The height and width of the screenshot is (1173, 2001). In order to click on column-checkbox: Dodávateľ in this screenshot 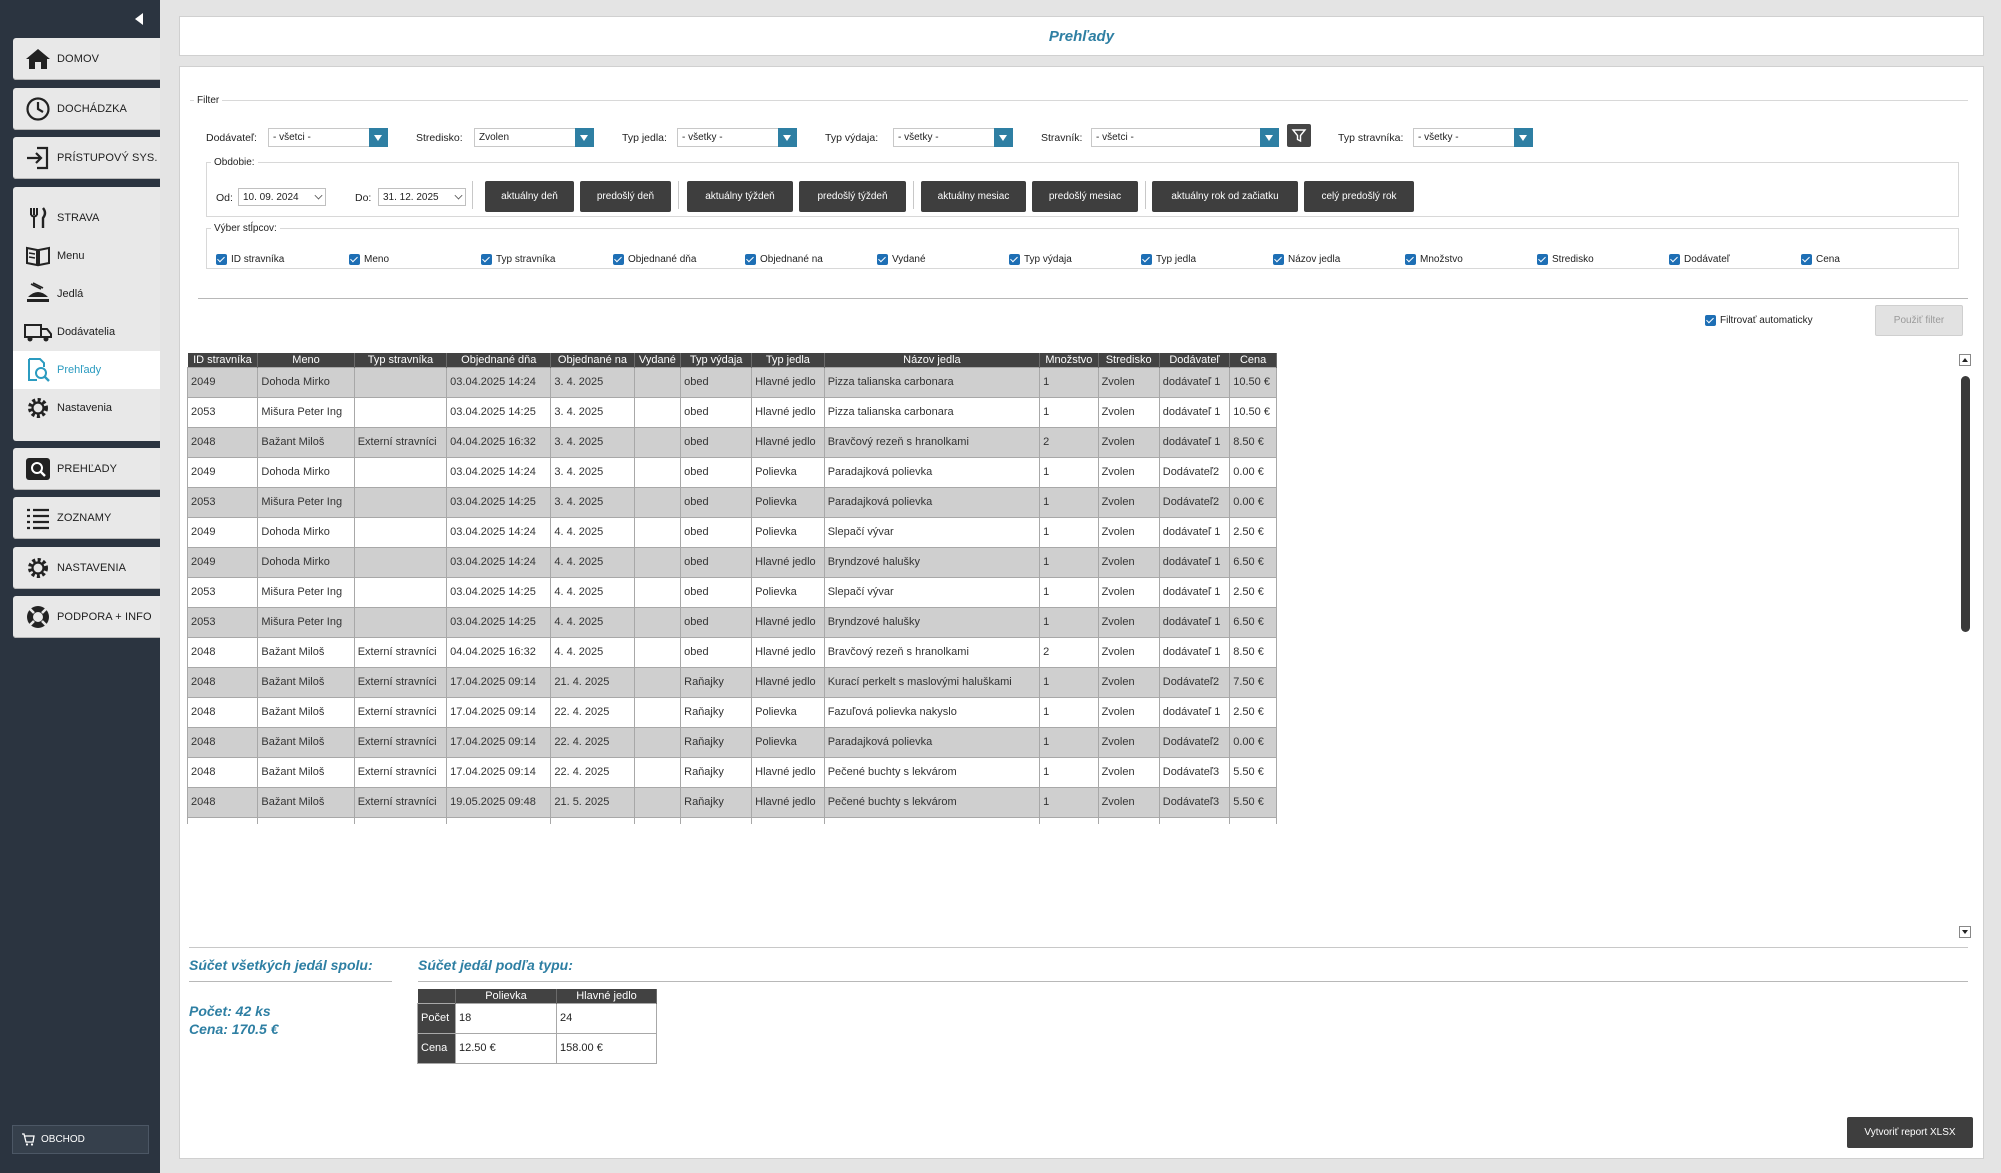, I will do `click(1699, 259)`.